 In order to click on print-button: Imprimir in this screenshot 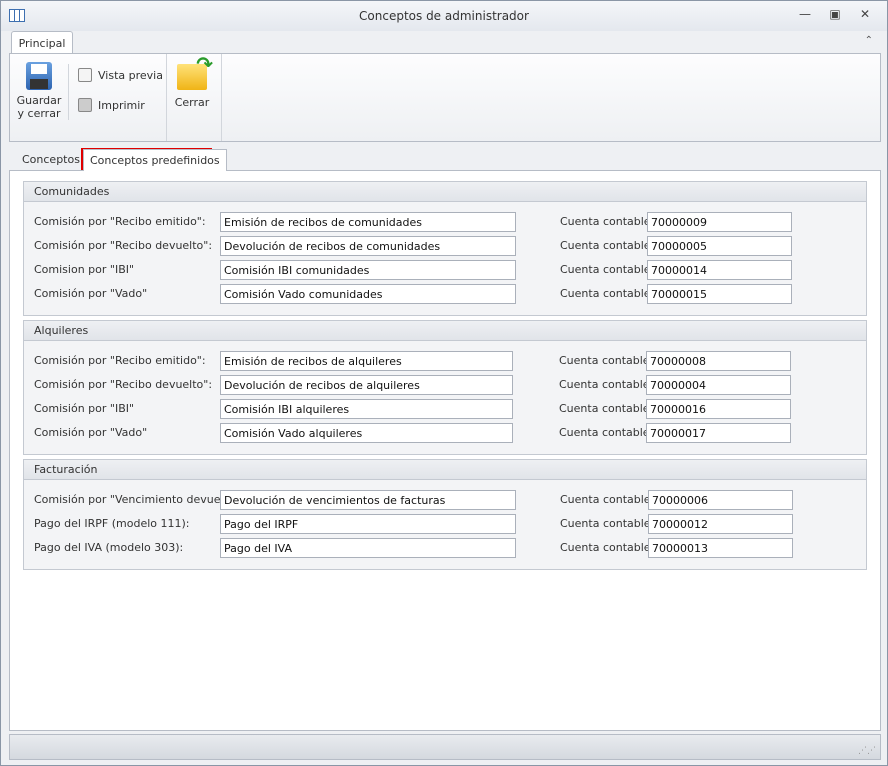, I will do `click(111, 105)`.